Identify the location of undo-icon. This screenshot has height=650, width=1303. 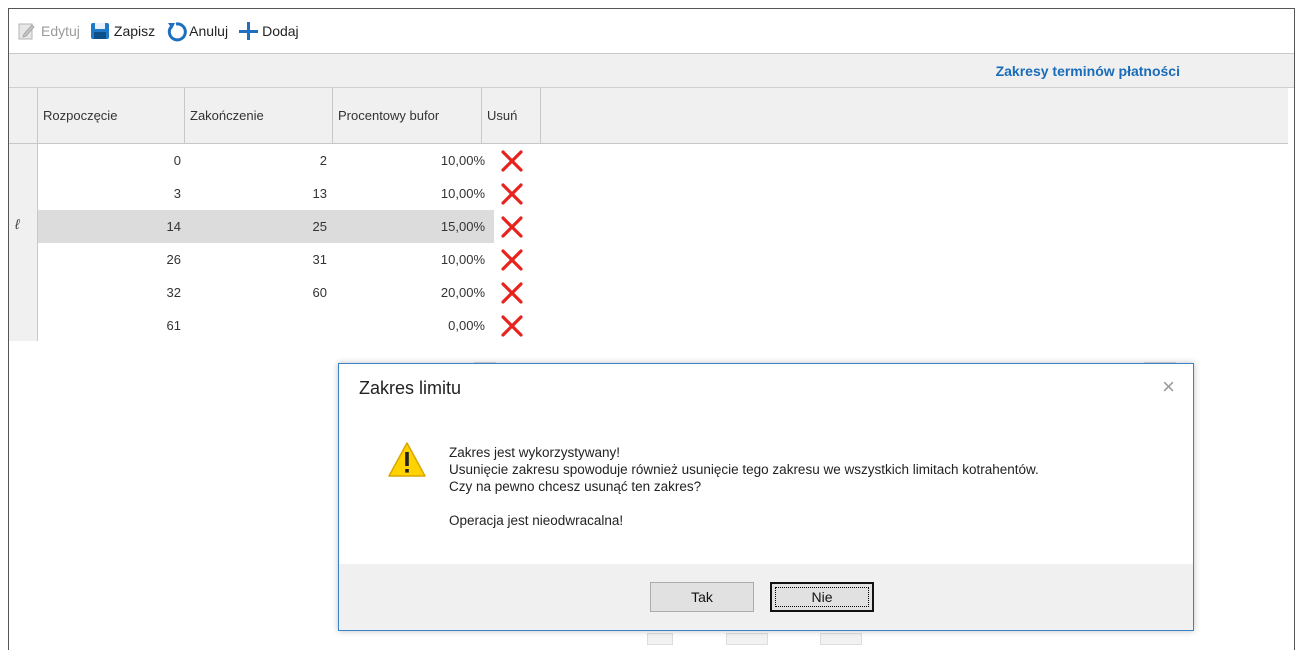
(176, 31).